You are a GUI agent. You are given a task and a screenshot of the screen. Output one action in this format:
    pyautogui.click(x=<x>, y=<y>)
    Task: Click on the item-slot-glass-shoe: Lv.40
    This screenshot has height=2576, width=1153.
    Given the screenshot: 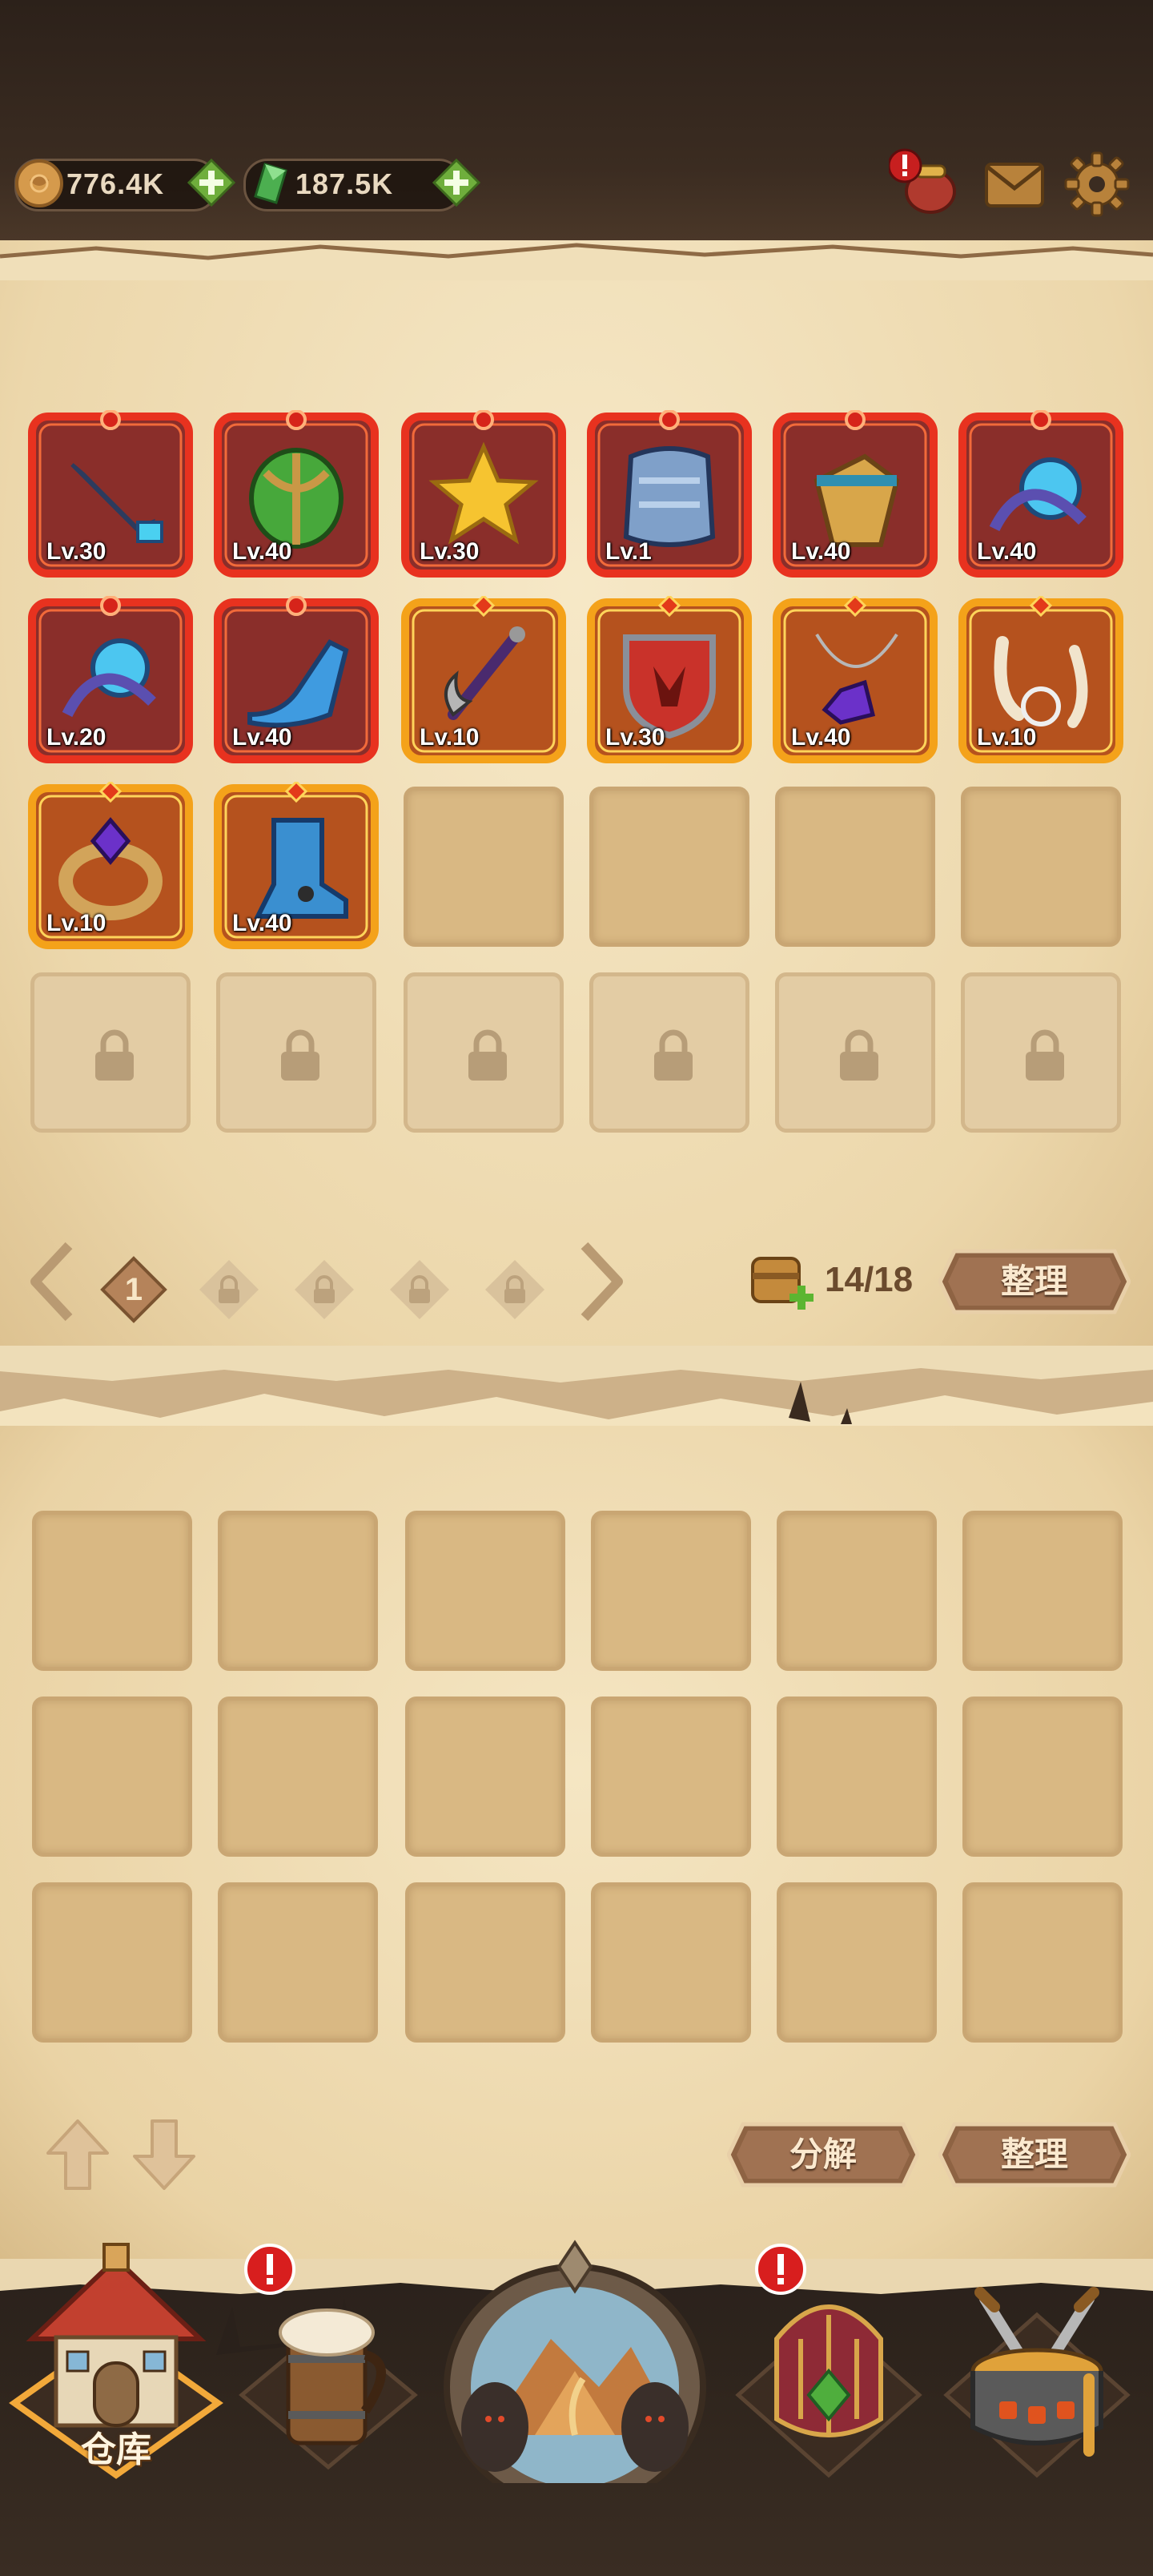 What is the action you would take?
    pyautogui.click(x=296, y=679)
    